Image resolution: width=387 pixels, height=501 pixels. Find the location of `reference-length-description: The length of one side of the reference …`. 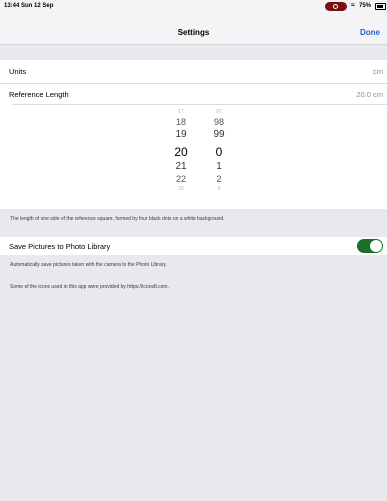

reference-length-description: The length of one side of the reference … is located at coordinates (117, 219).